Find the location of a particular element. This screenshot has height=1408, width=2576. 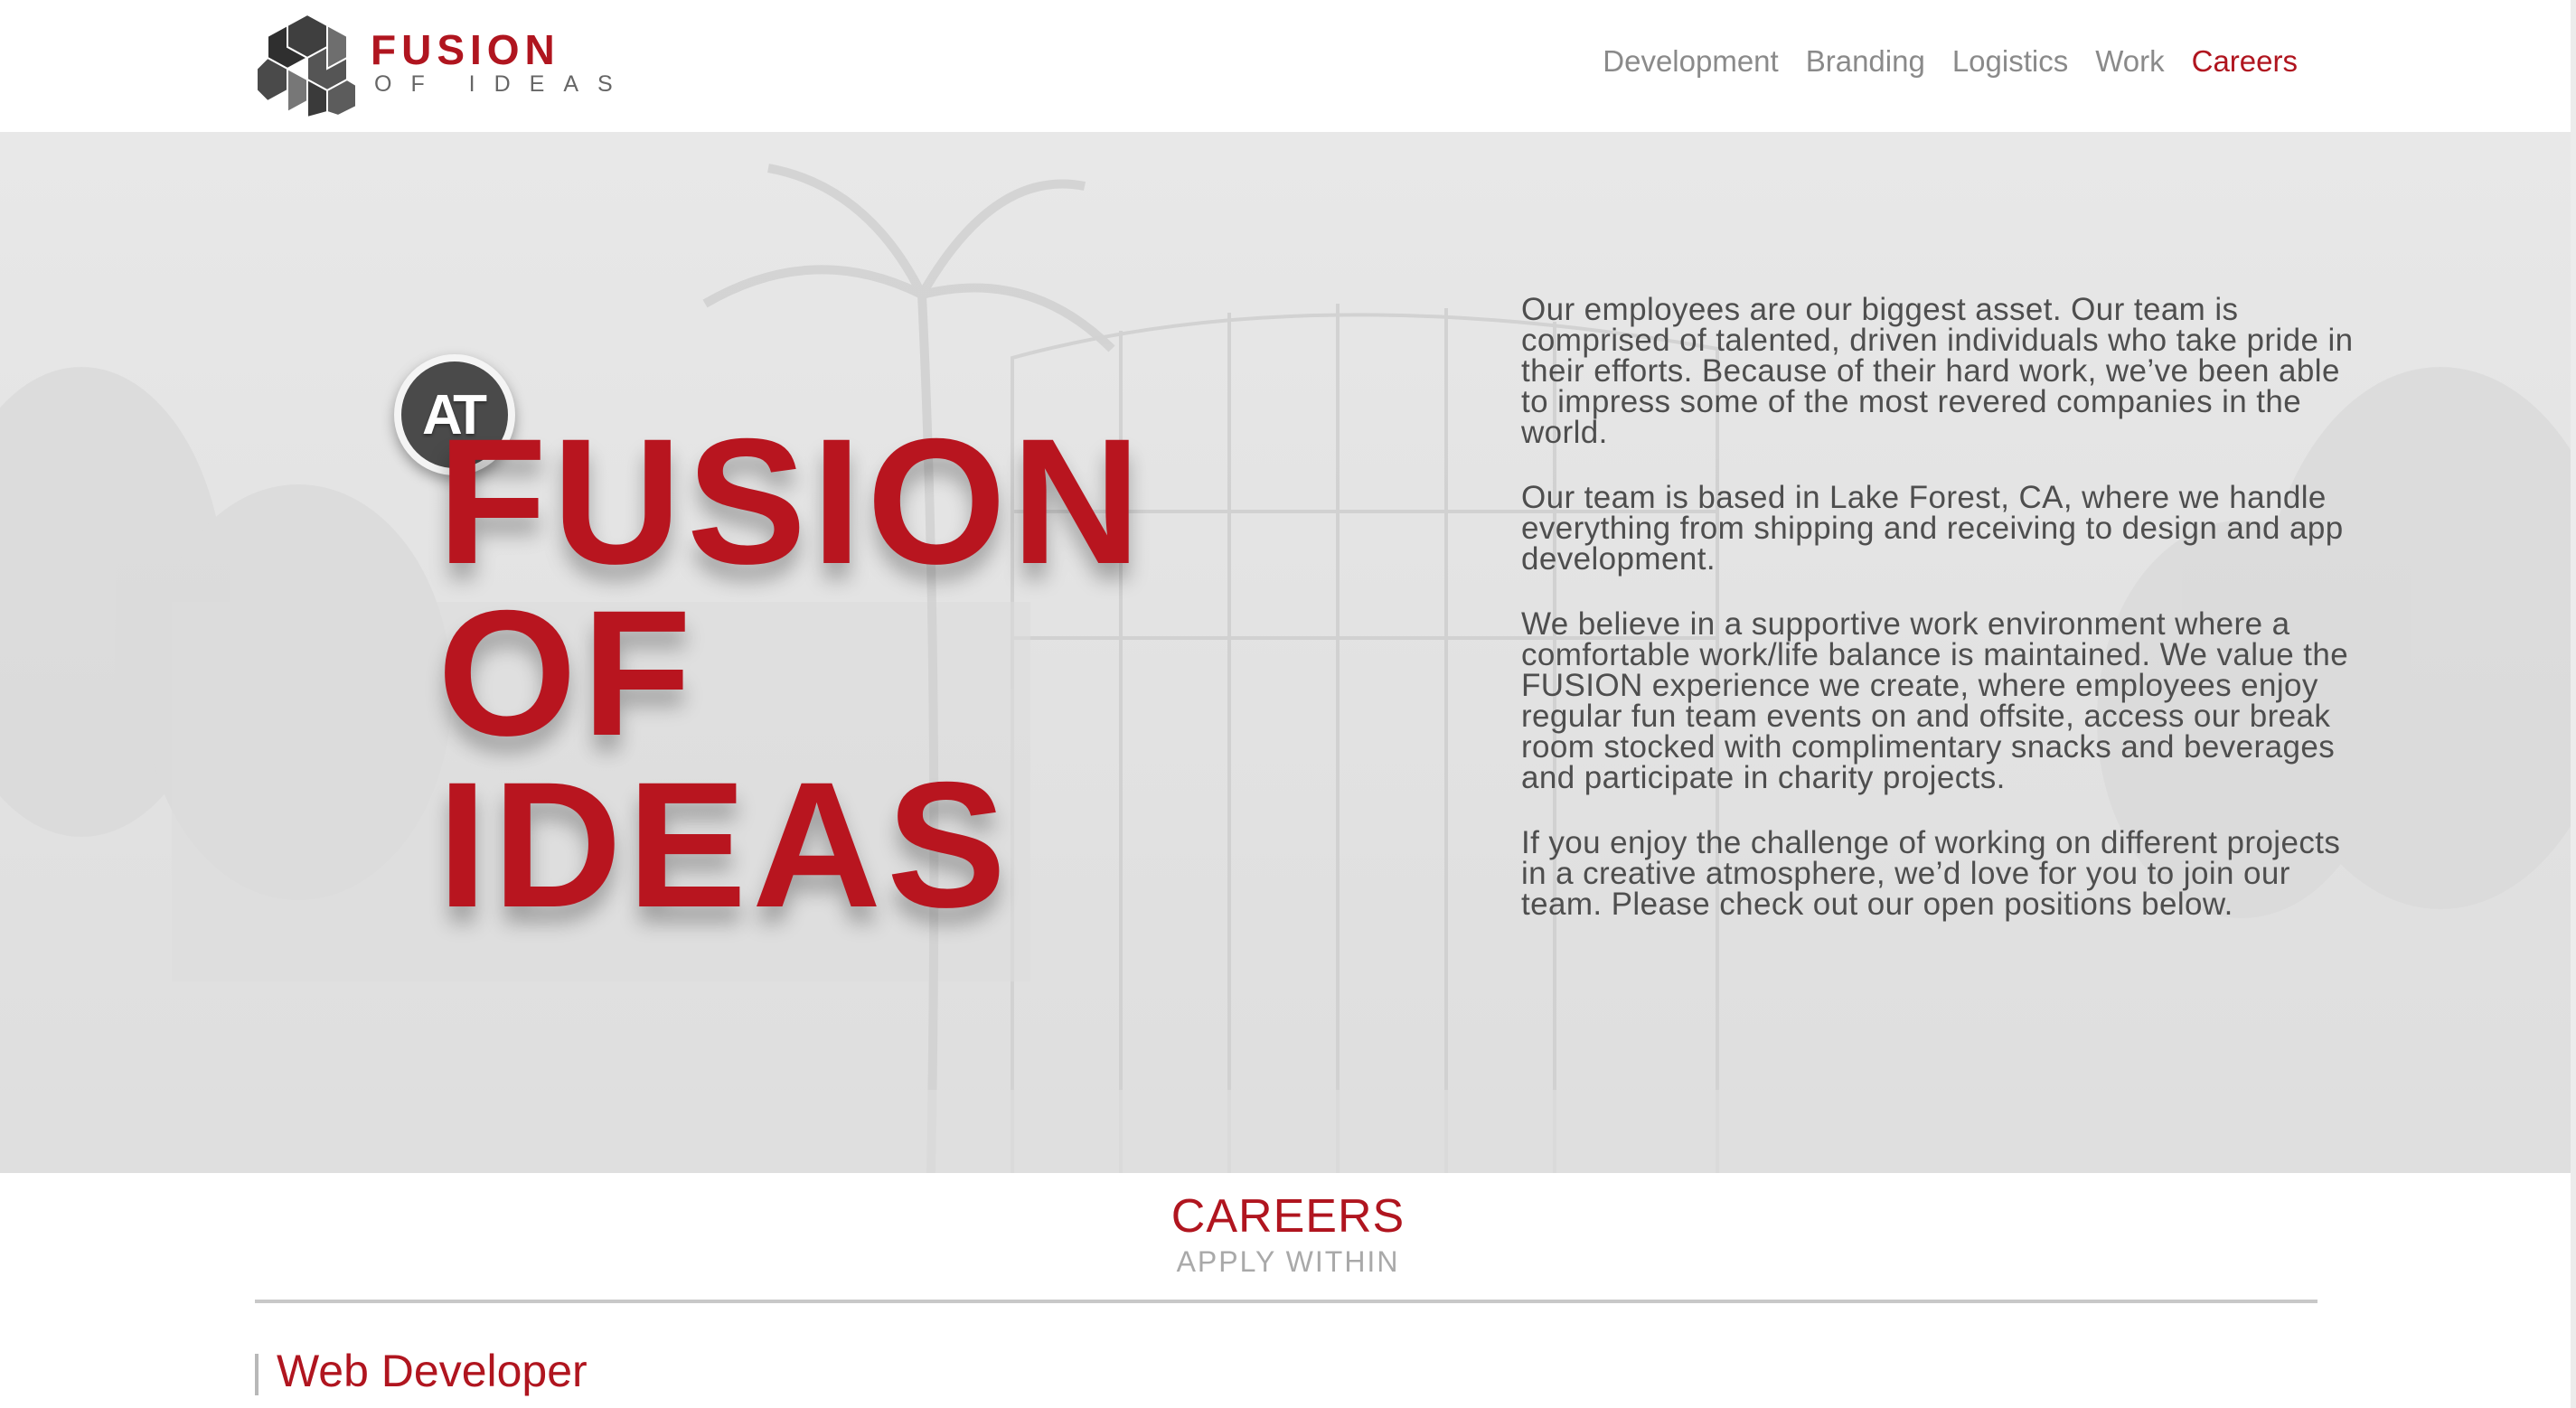

hero-title-line: IDEAS is located at coordinates (724, 844).